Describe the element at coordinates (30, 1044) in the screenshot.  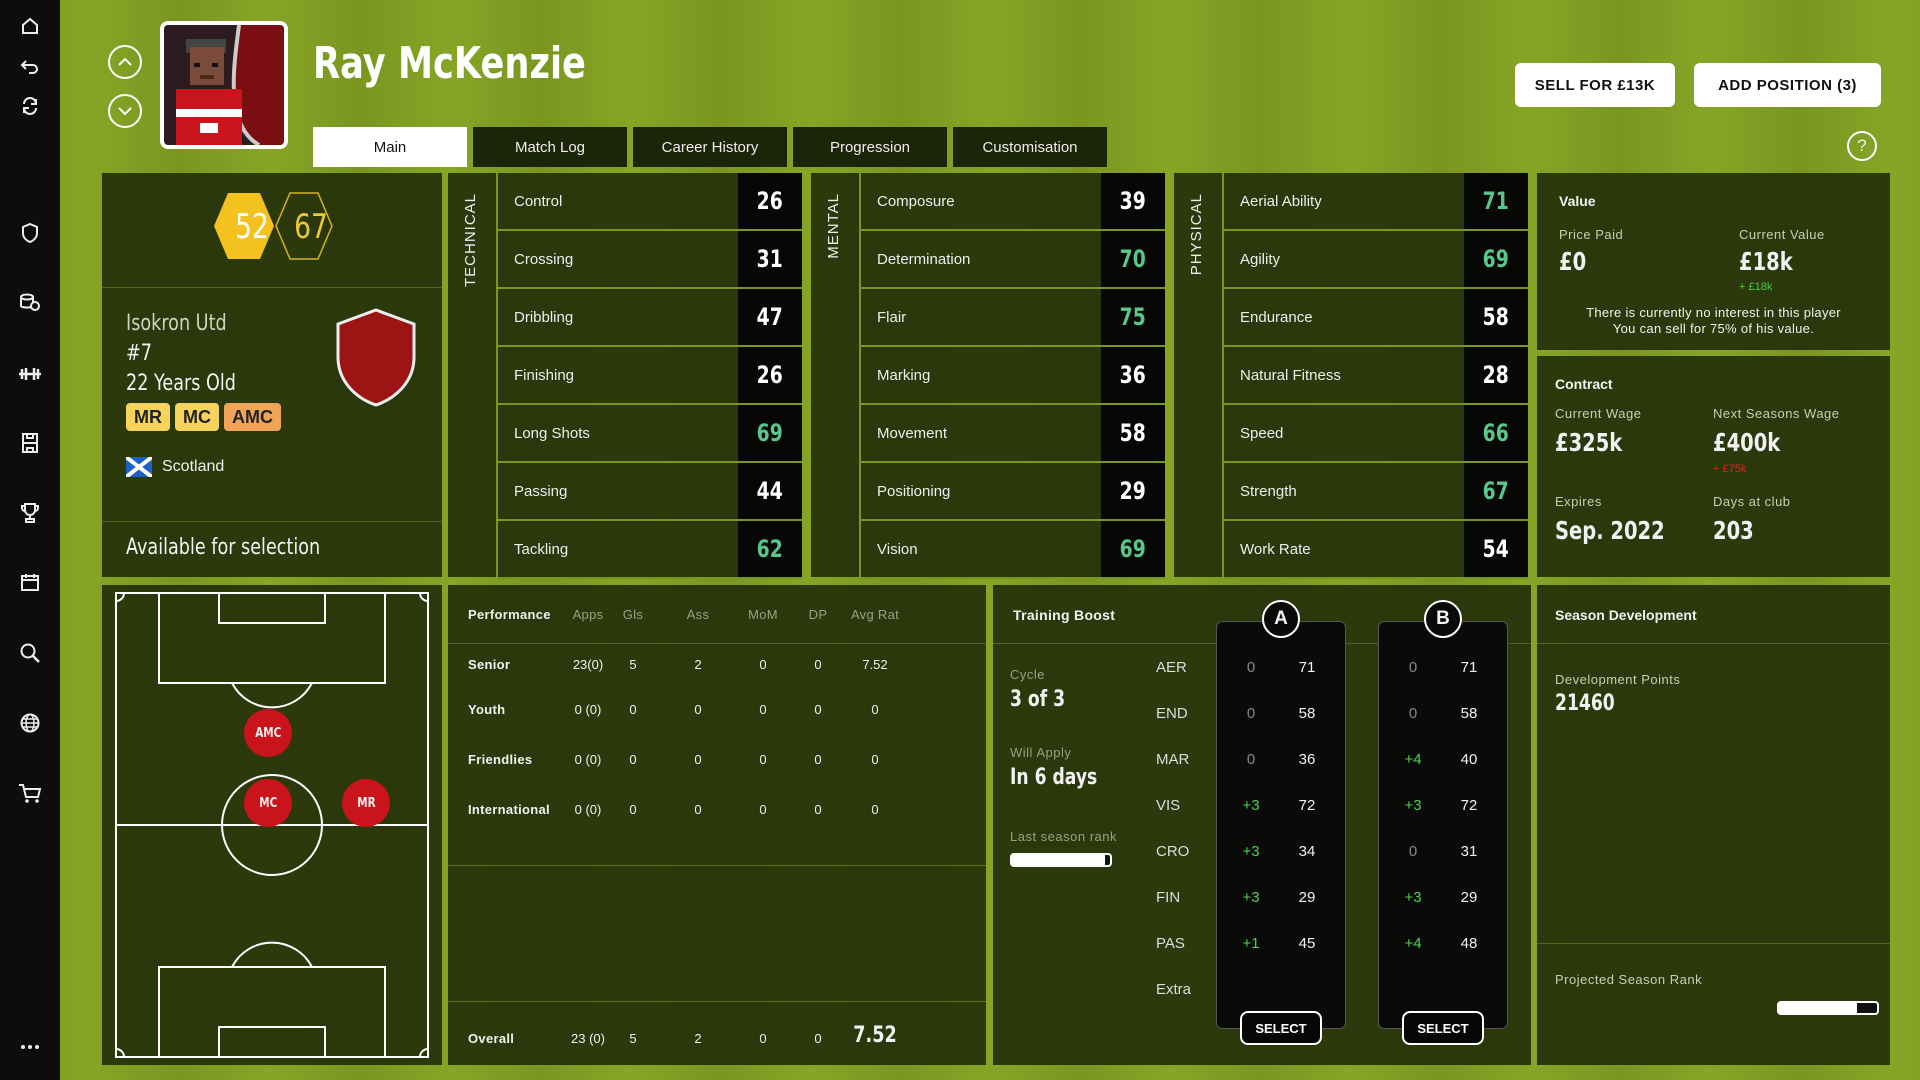
I see `more-icon` at that location.